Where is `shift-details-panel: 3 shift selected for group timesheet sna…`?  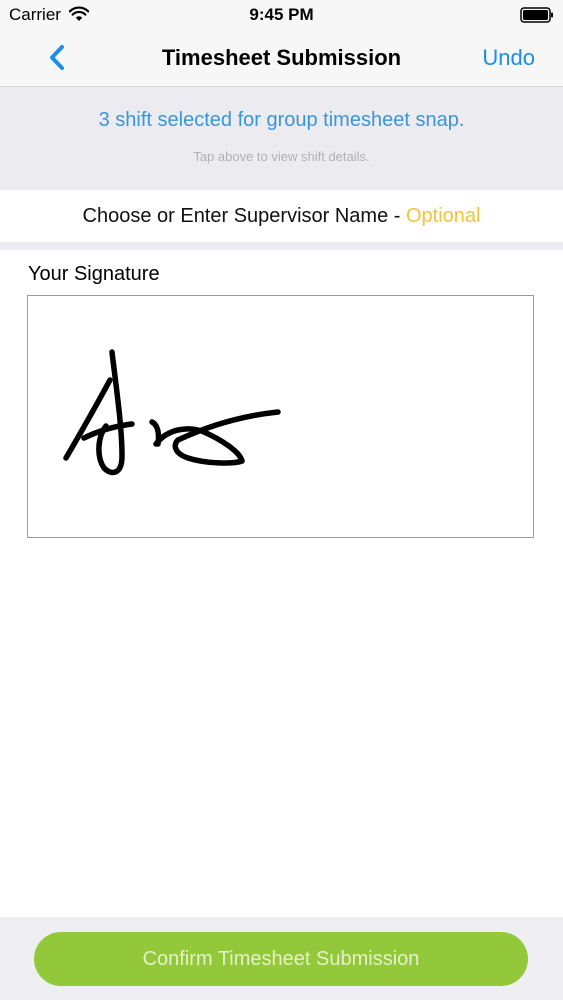
shift-details-panel: 3 shift selected for group timesheet sna… is located at coordinates (281, 138).